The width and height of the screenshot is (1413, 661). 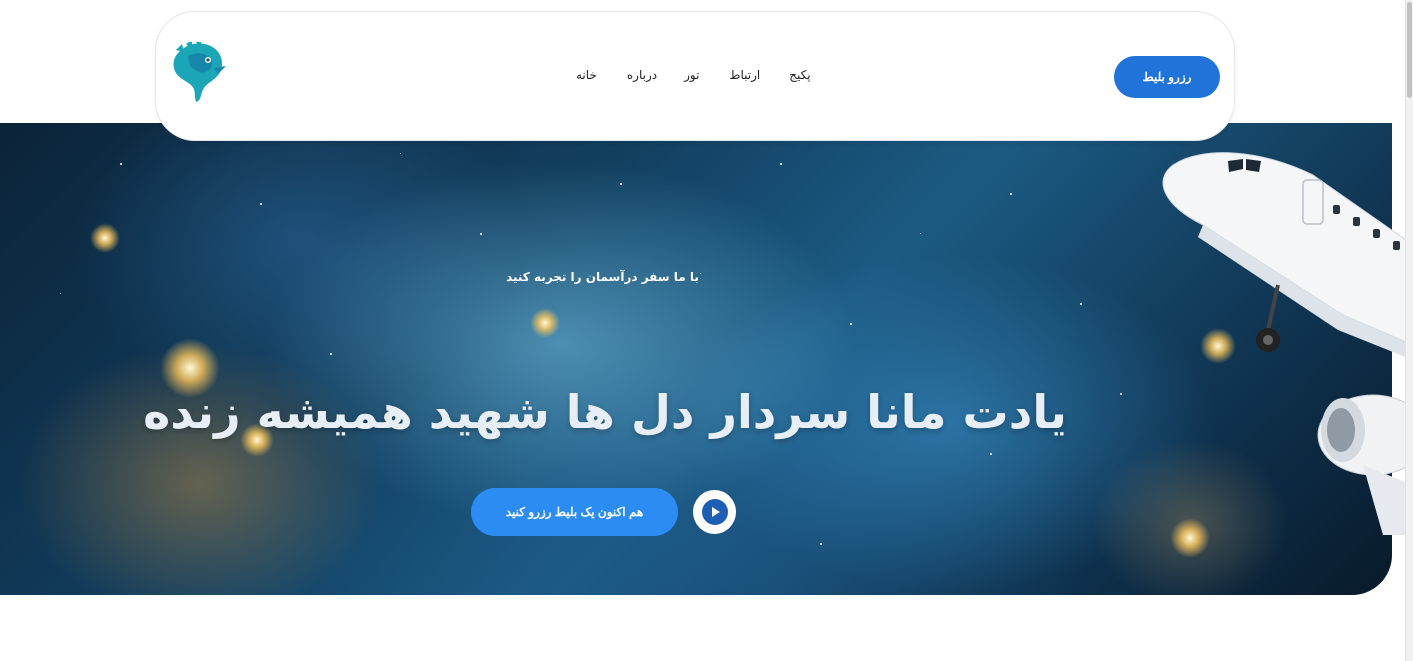 I want to click on book-ticket-button: رزرو بلیط, so click(x=1167, y=77).